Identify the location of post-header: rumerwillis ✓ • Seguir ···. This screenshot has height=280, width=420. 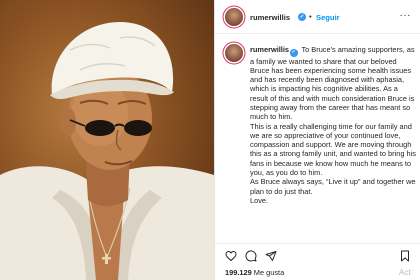
(317, 17).